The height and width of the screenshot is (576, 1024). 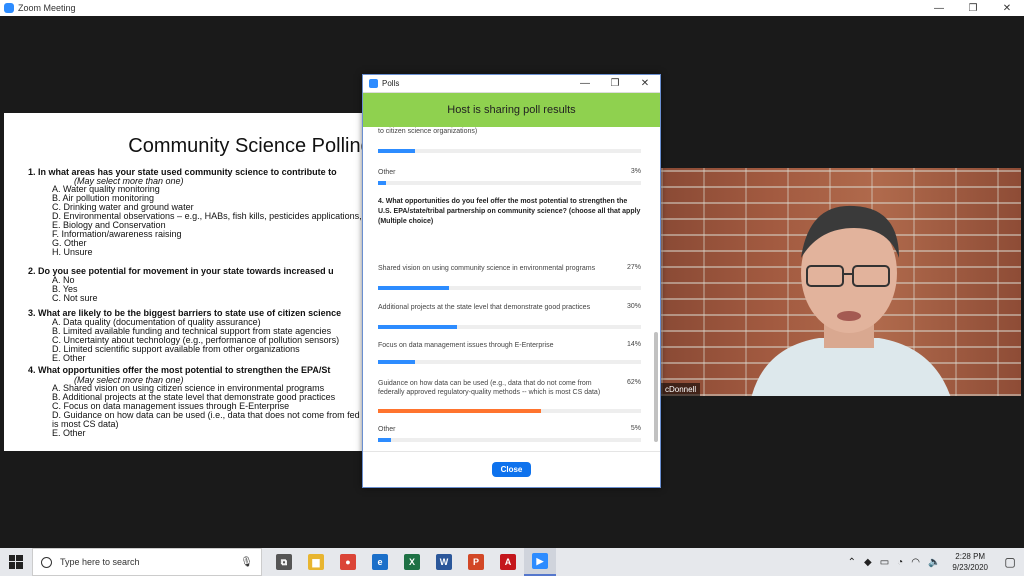 What do you see at coordinates (970, 556) in the screenshot?
I see `clock-time: 2:28 PM` at bounding box center [970, 556].